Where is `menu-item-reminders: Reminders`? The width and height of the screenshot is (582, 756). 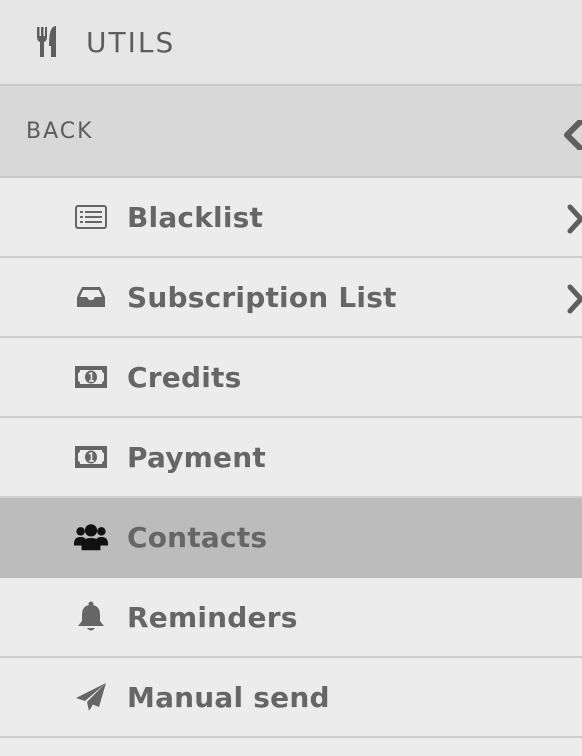
menu-item-reminders: Reminders is located at coordinates (291, 618).